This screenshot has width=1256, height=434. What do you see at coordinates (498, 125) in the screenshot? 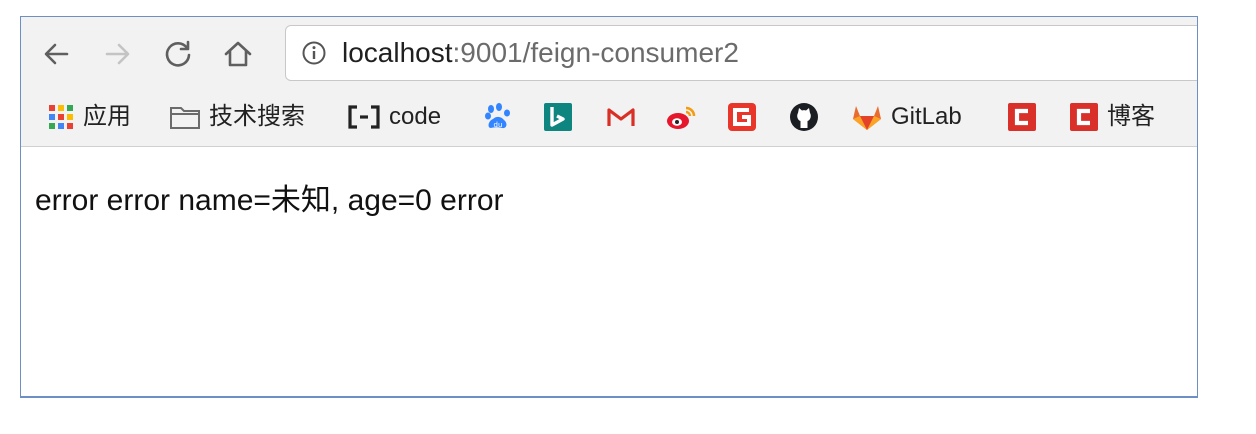
I see `svg-text: du` at bounding box center [498, 125].